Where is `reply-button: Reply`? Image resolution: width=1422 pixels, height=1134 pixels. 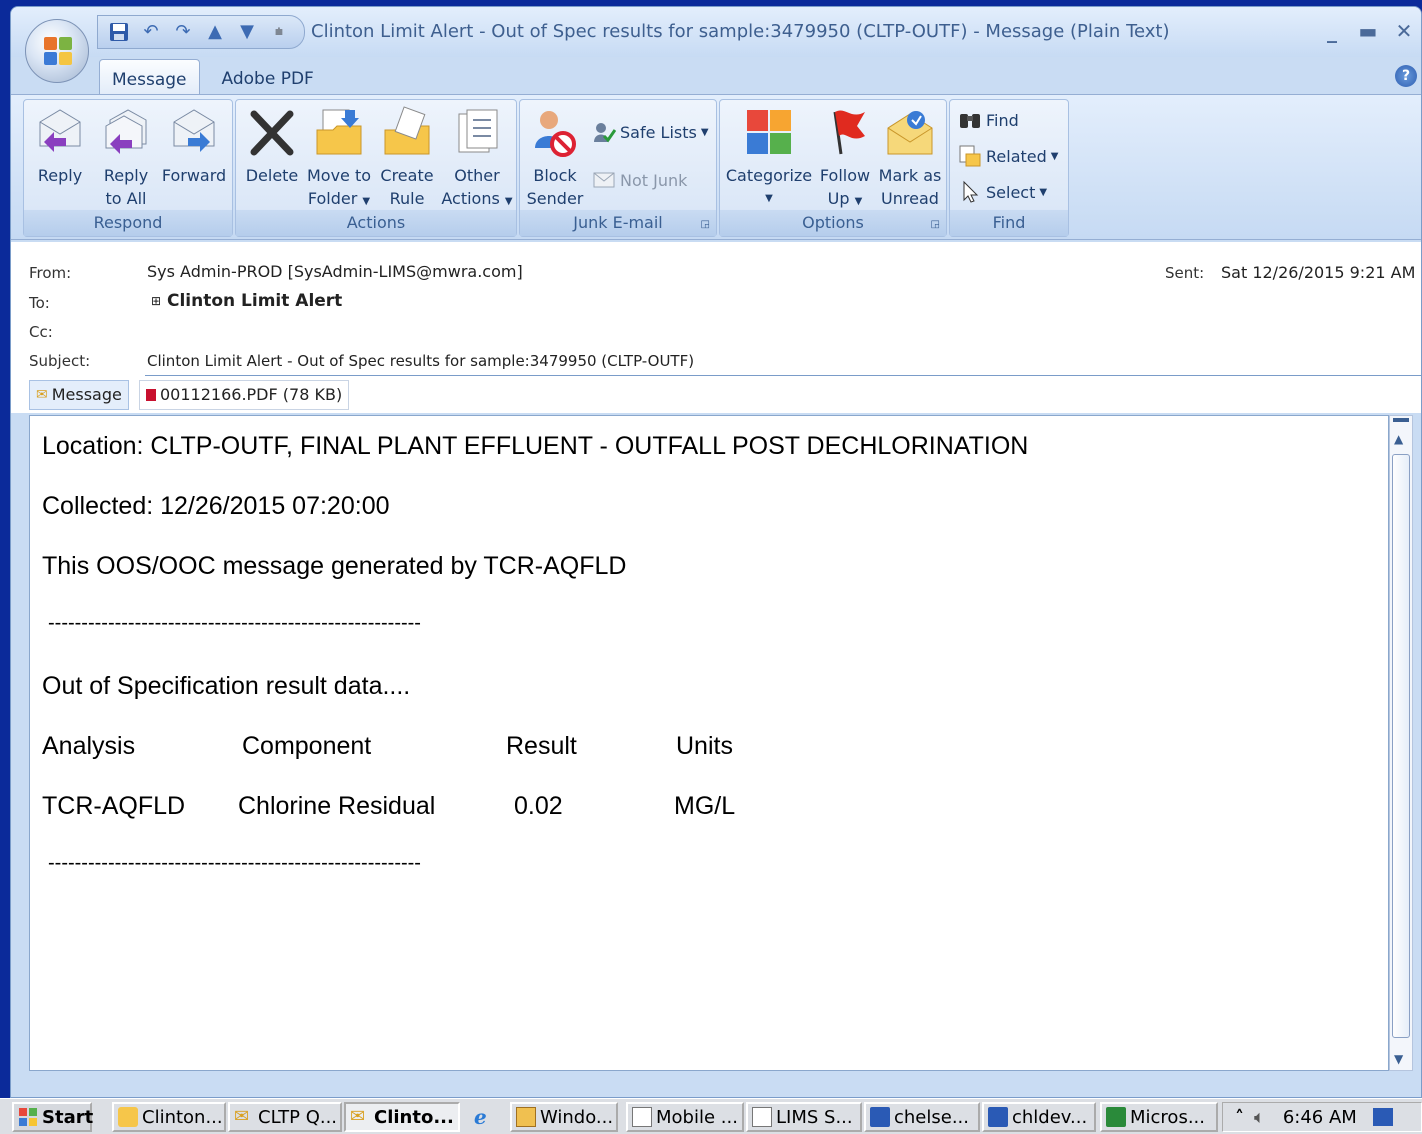
reply-button: Reply is located at coordinates (60, 146).